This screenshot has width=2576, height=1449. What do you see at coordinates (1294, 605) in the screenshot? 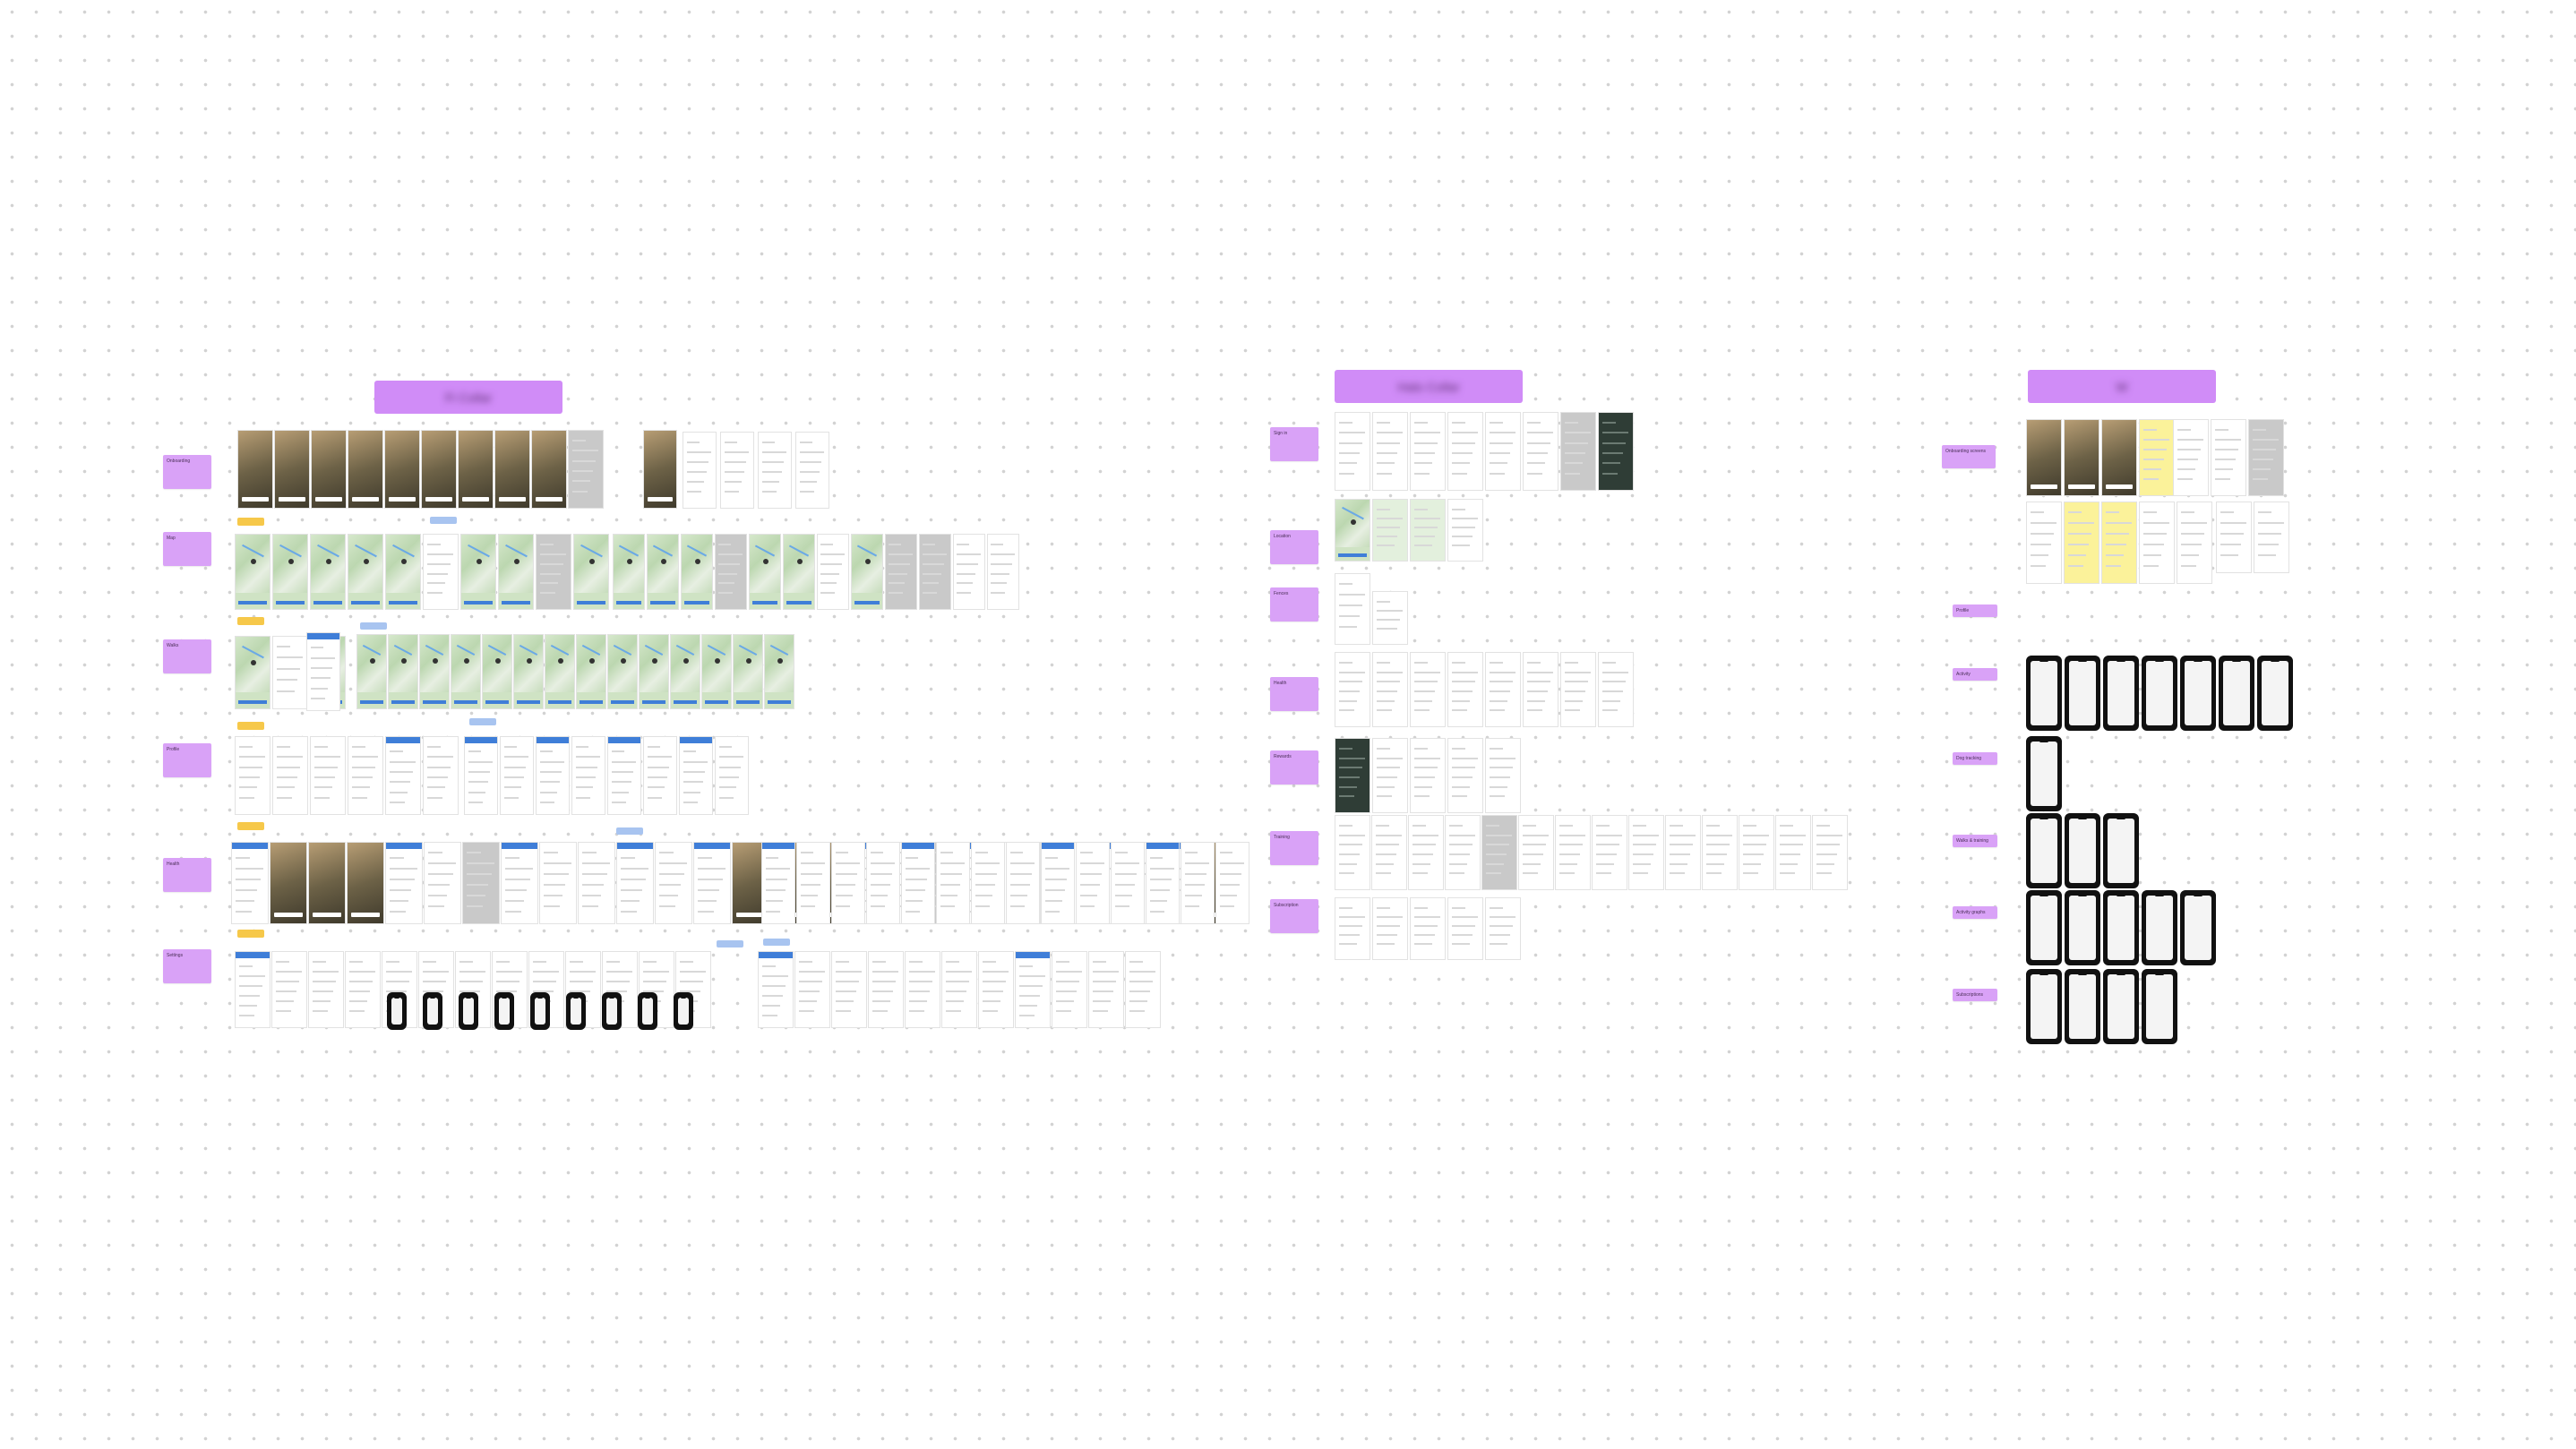
I see `sticky-note: Fences` at bounding box center [1294, 605].